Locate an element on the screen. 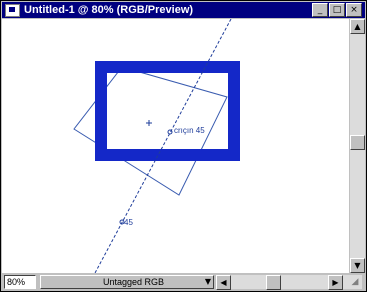  vertical-scrollbar: ▲ ▼ is located at coordinates (357, 146).